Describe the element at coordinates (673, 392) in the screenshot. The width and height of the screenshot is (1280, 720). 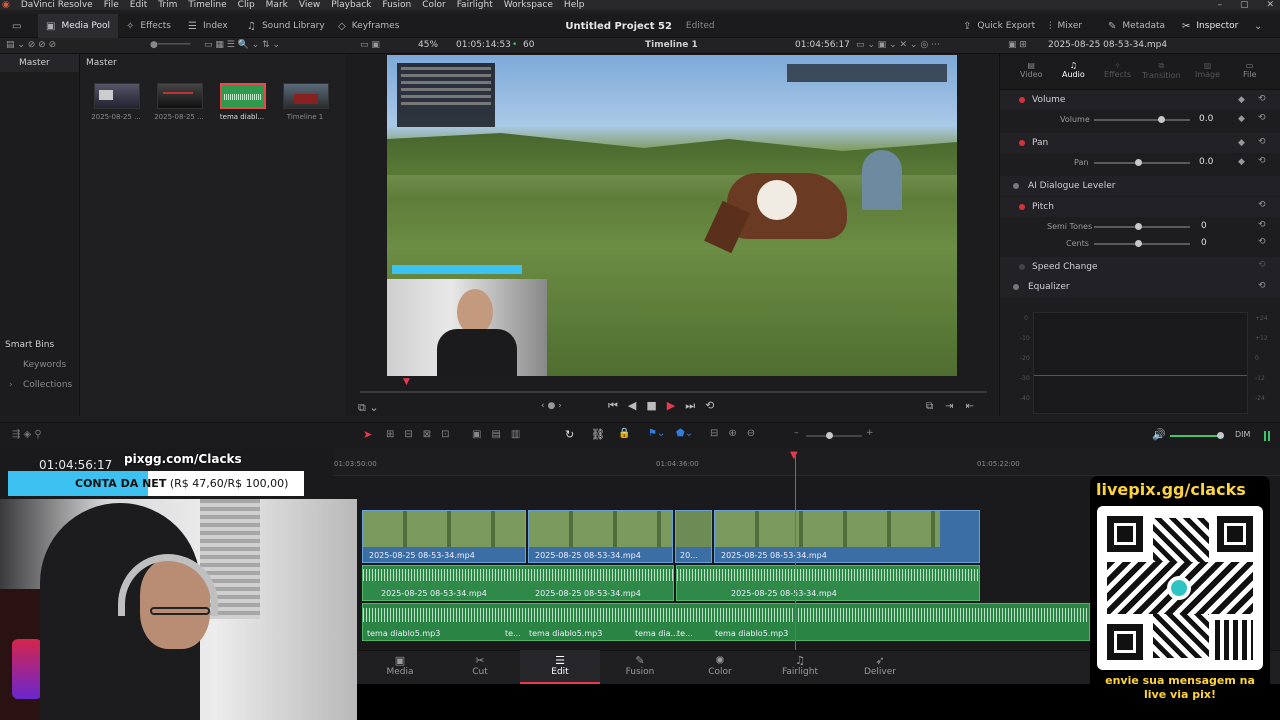
I see `viewer-scrubber` at that location.